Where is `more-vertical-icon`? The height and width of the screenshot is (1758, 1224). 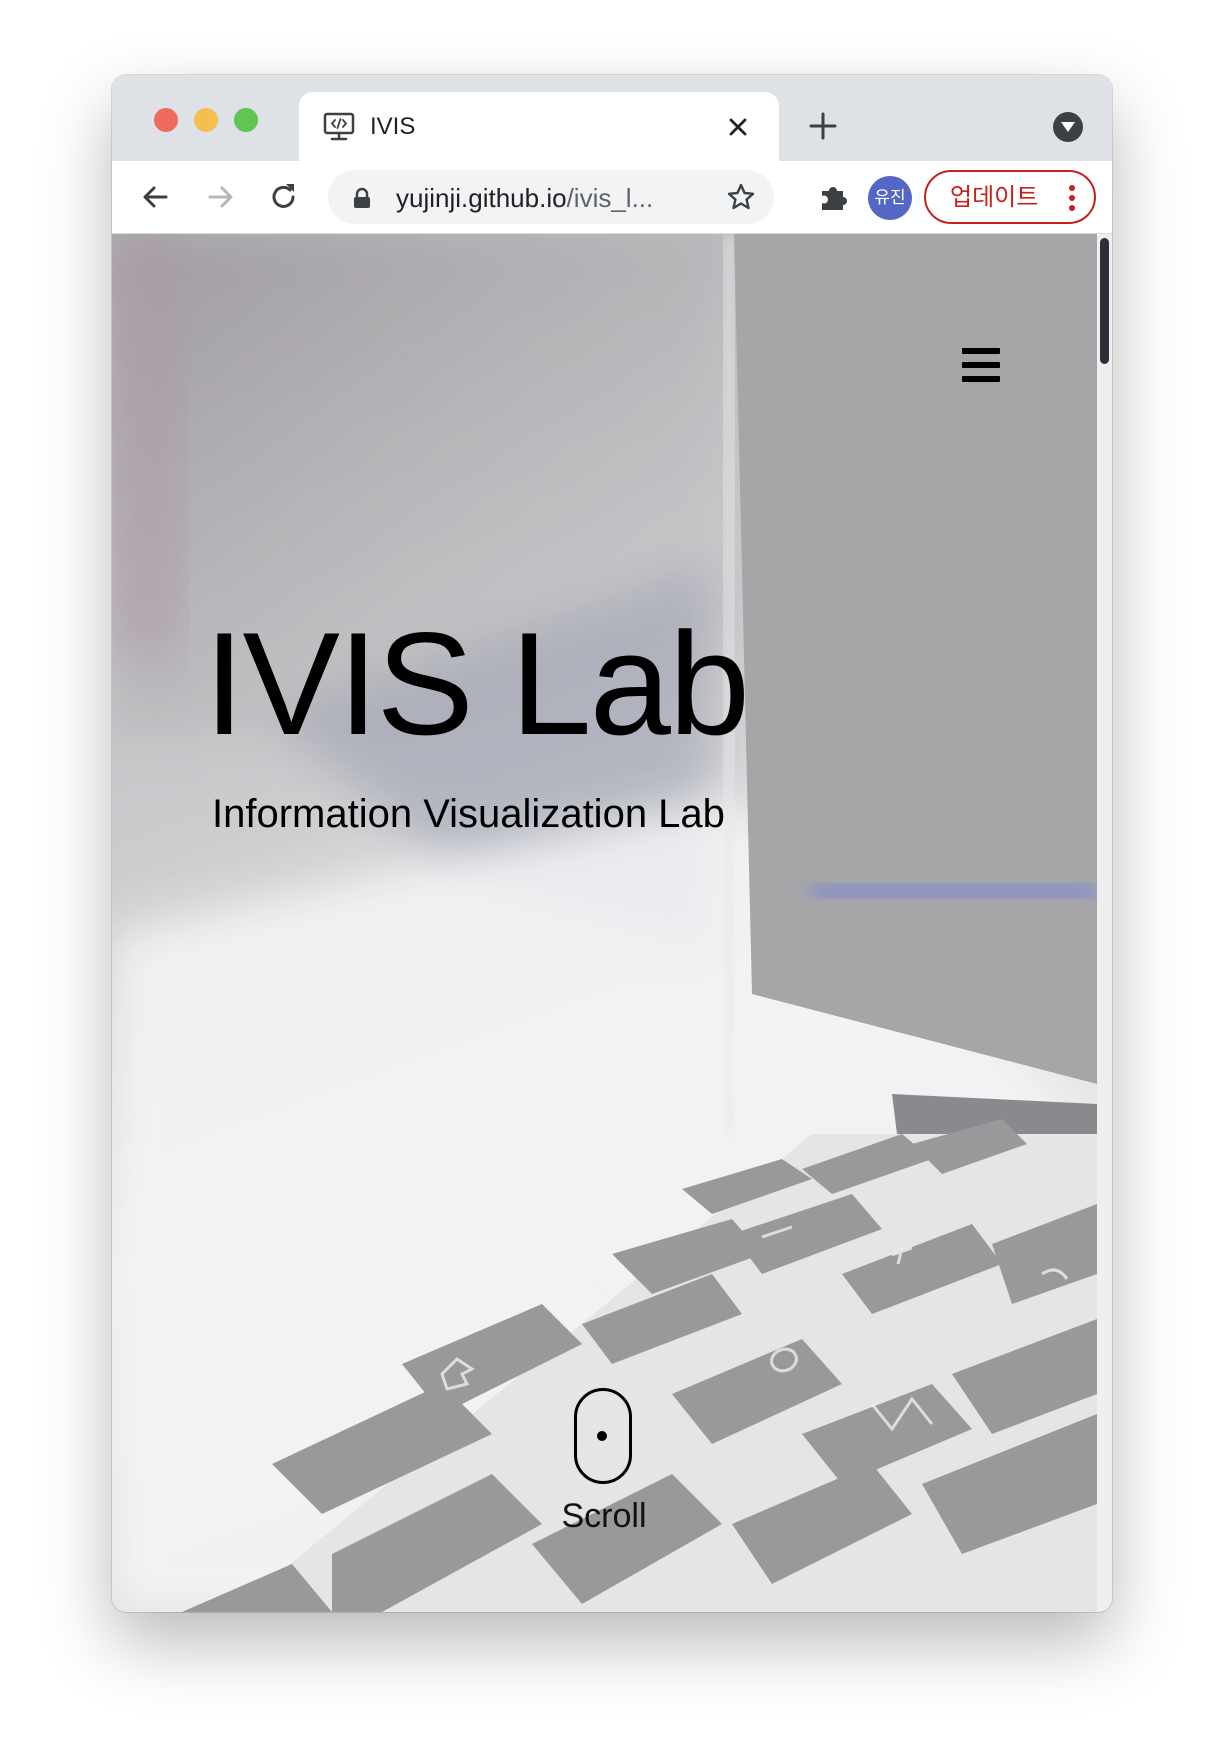 more-vertical-icon is located at coordinates (1072, 198).